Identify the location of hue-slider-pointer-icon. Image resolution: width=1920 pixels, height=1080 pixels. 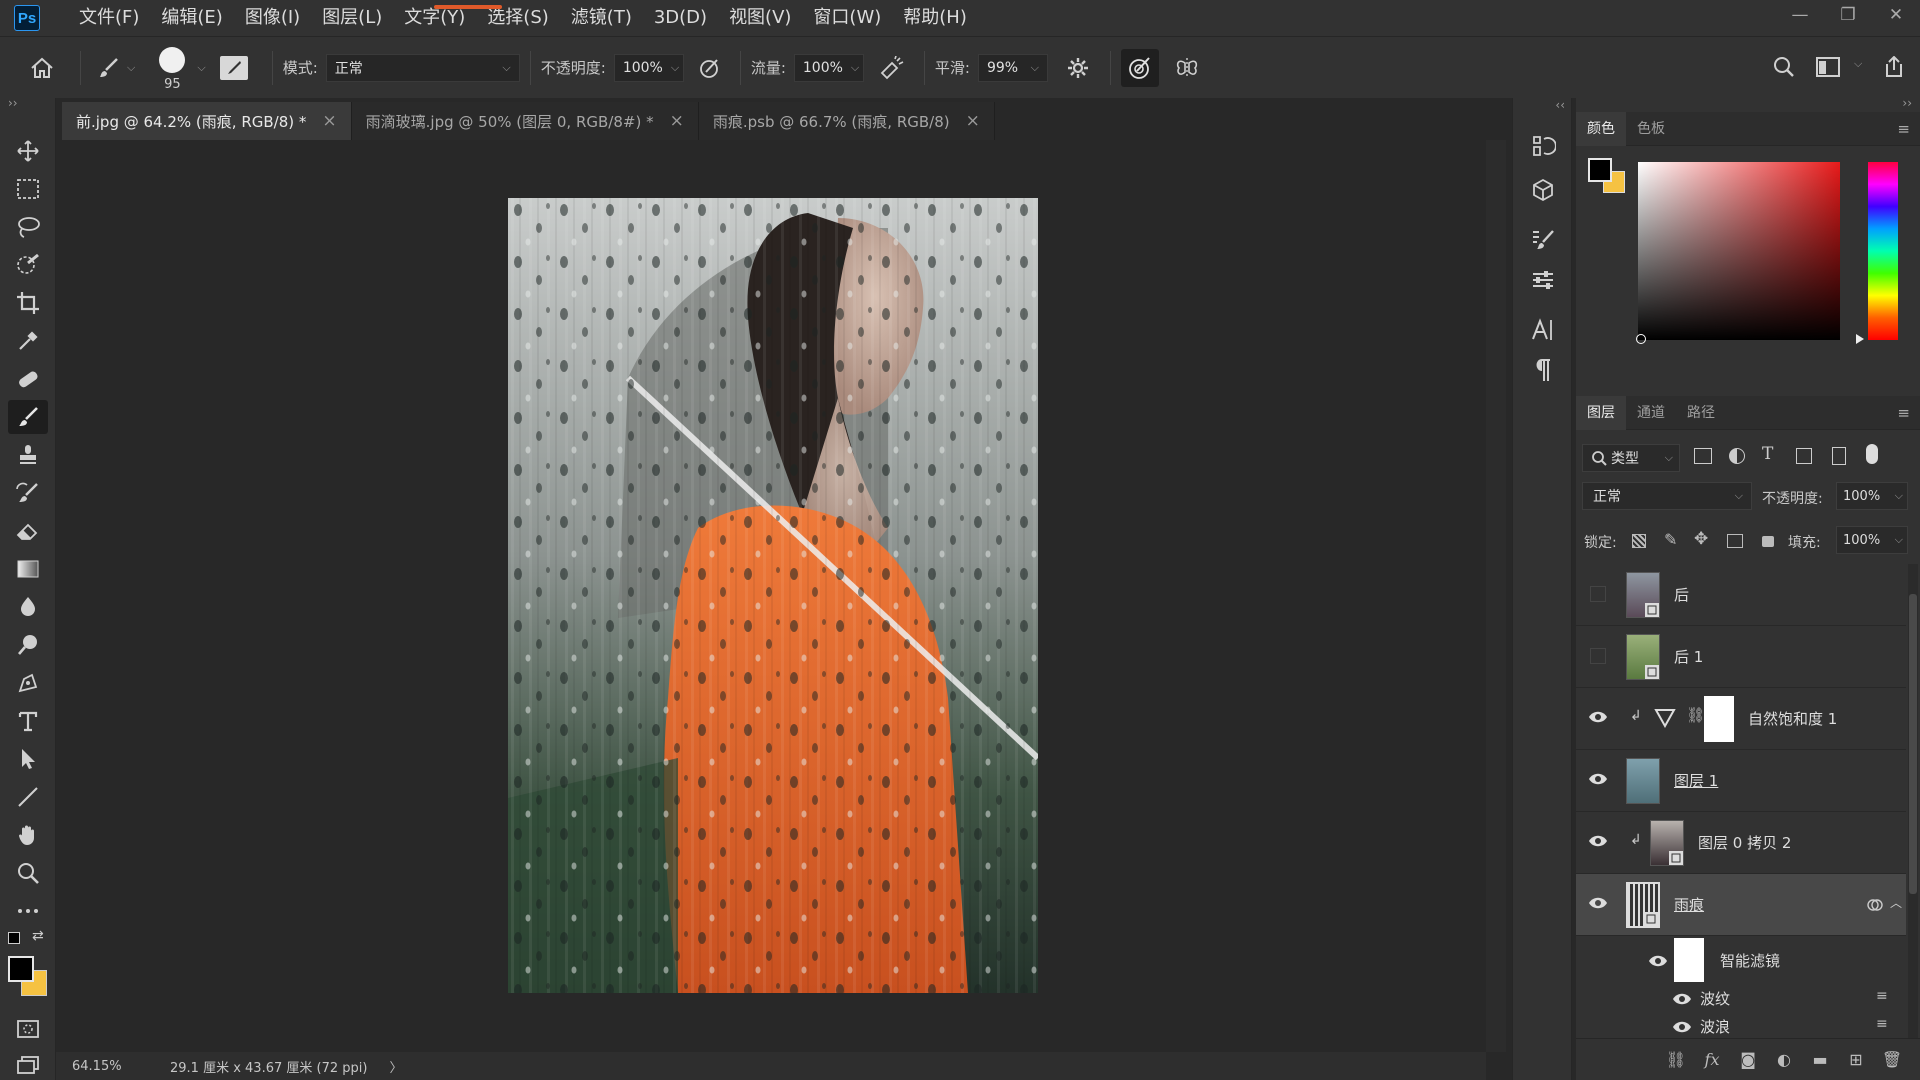
(1860, 339).